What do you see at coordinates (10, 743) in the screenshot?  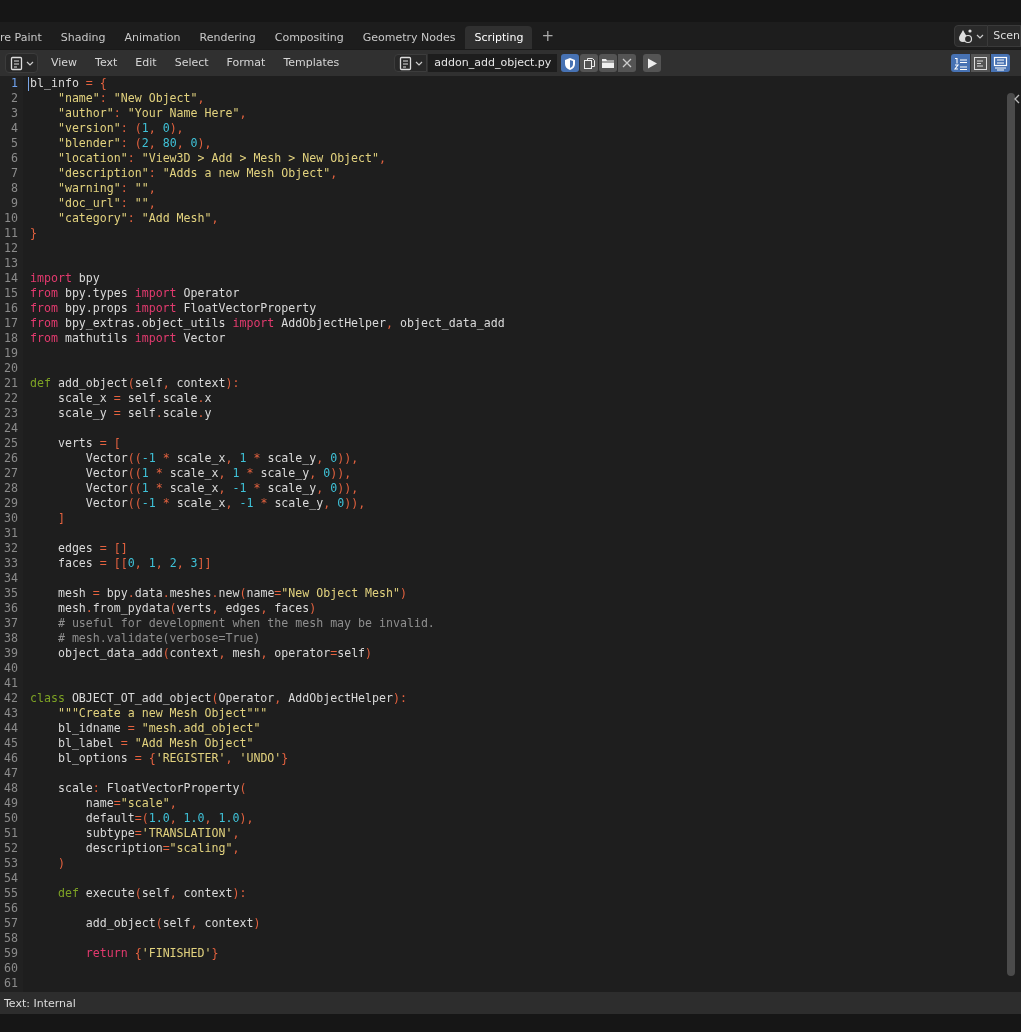 I see `line-number: 45` at bounding box center [10, 743].